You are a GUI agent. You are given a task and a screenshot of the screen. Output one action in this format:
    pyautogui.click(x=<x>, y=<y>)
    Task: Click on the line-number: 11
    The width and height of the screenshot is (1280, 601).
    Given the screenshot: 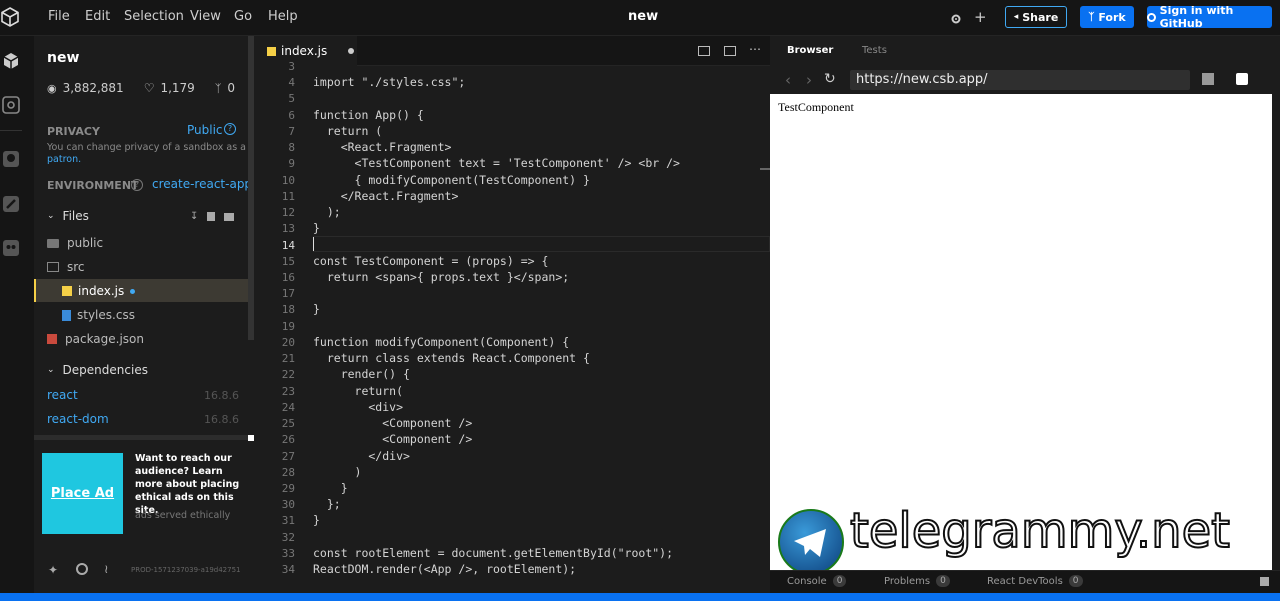 What is the action you would take?
    pyautogui.click(x=288, y=196)
    